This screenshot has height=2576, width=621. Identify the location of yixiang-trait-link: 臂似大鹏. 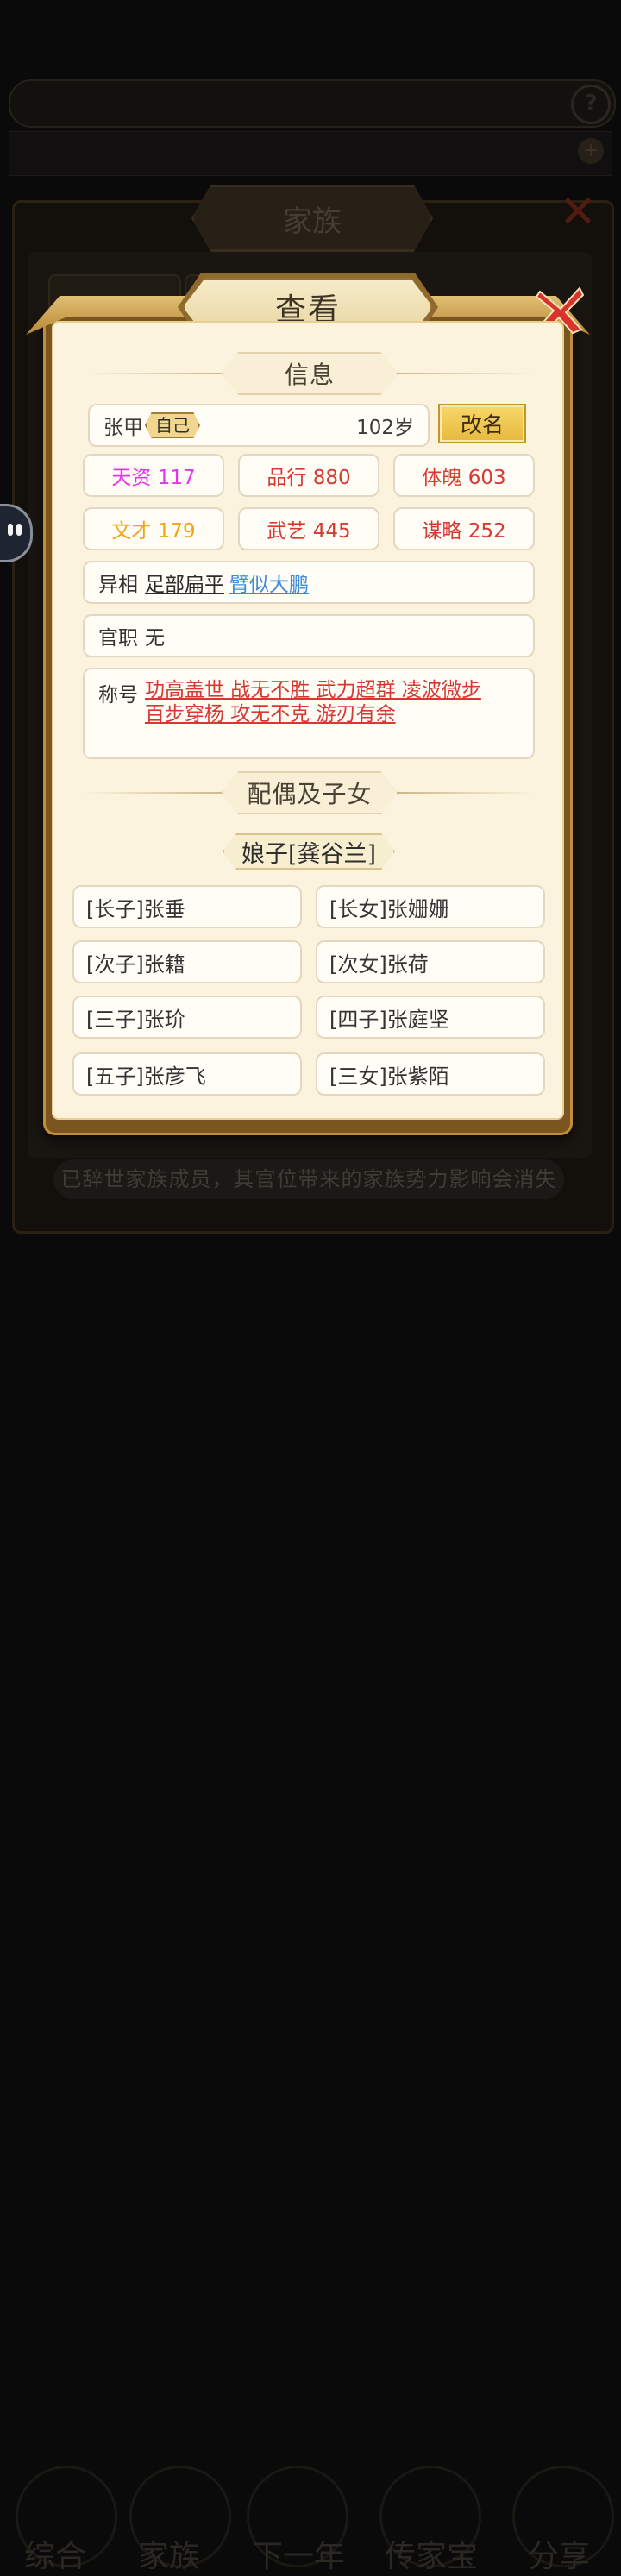
(269, 582).